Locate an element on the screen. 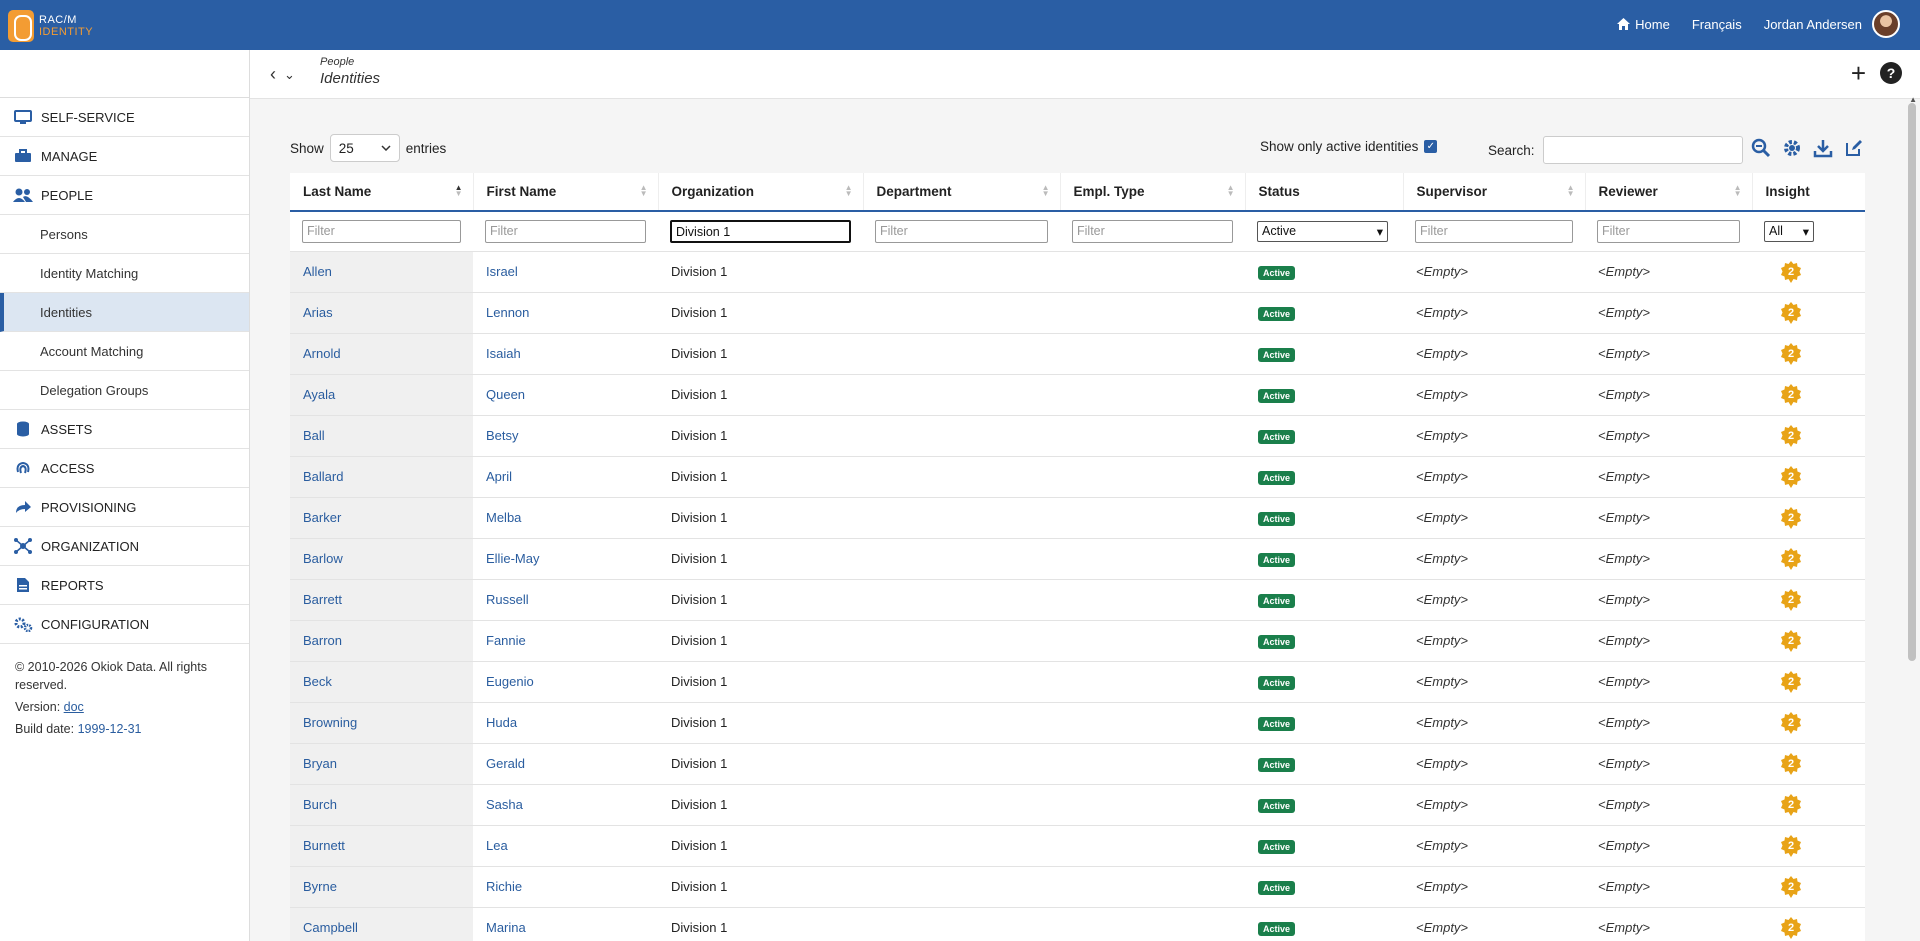  first-name-link: Lennon is located at coordinates (507, 312).